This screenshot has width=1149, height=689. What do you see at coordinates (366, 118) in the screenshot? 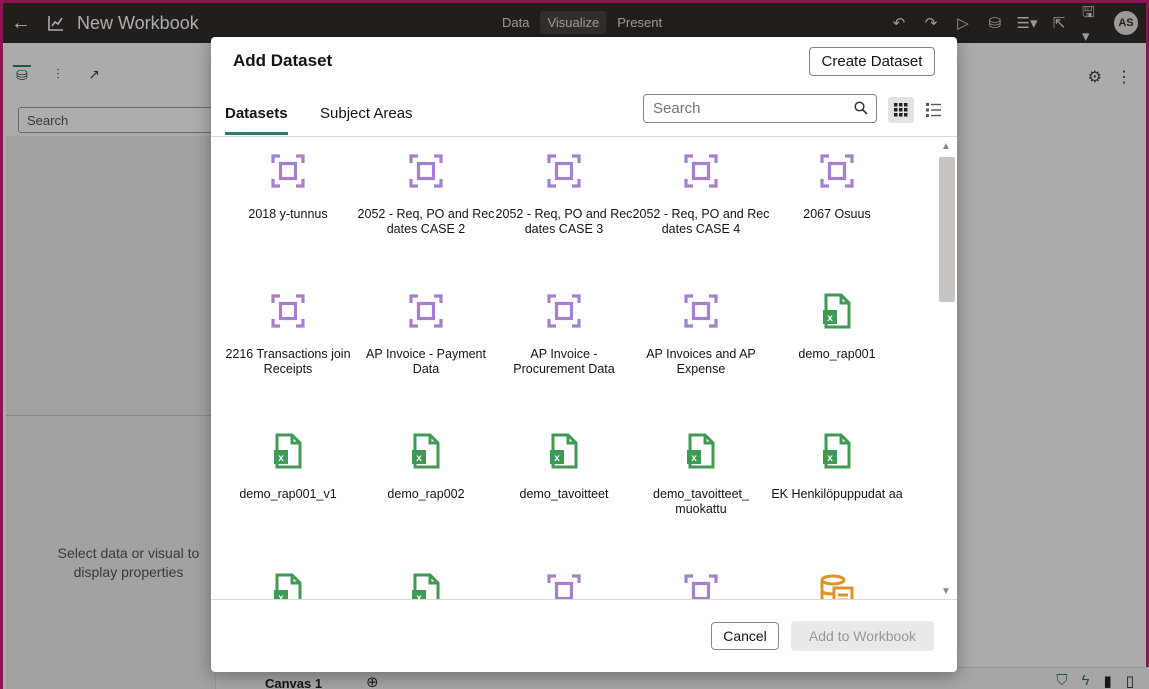
I see `tab-subject-areas: Subject Areas` at bounding box center [366, 118].